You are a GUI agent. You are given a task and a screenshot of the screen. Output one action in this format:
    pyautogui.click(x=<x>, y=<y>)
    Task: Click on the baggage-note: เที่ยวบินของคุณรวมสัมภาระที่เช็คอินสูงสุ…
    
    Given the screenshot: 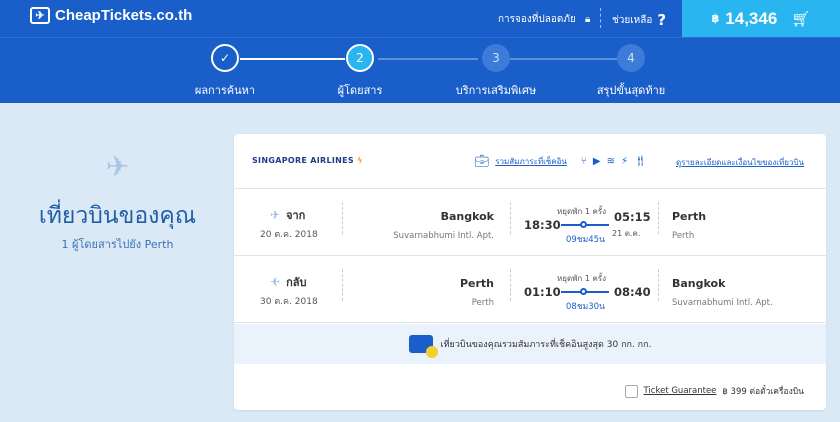 What is the action you would take?
    pyautogui.click(x=546, y=345)
    